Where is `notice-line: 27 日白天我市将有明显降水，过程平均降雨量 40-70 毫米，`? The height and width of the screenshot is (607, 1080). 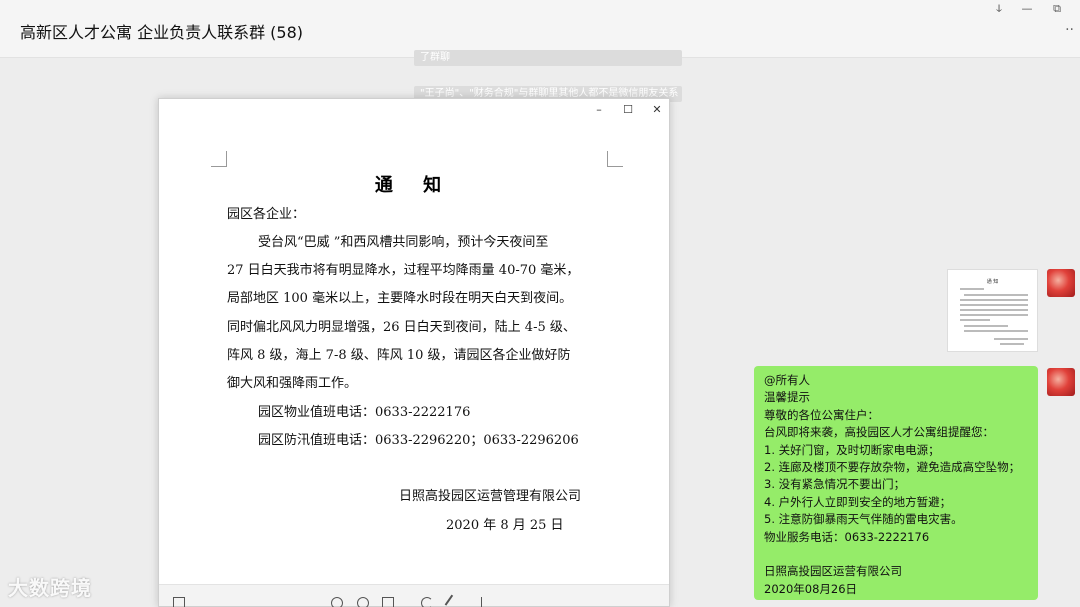 notice-line: 27 日白天我市将有明显降水，过程平均降雨量 40-70 毫米， is located at coordinates (403, 270).